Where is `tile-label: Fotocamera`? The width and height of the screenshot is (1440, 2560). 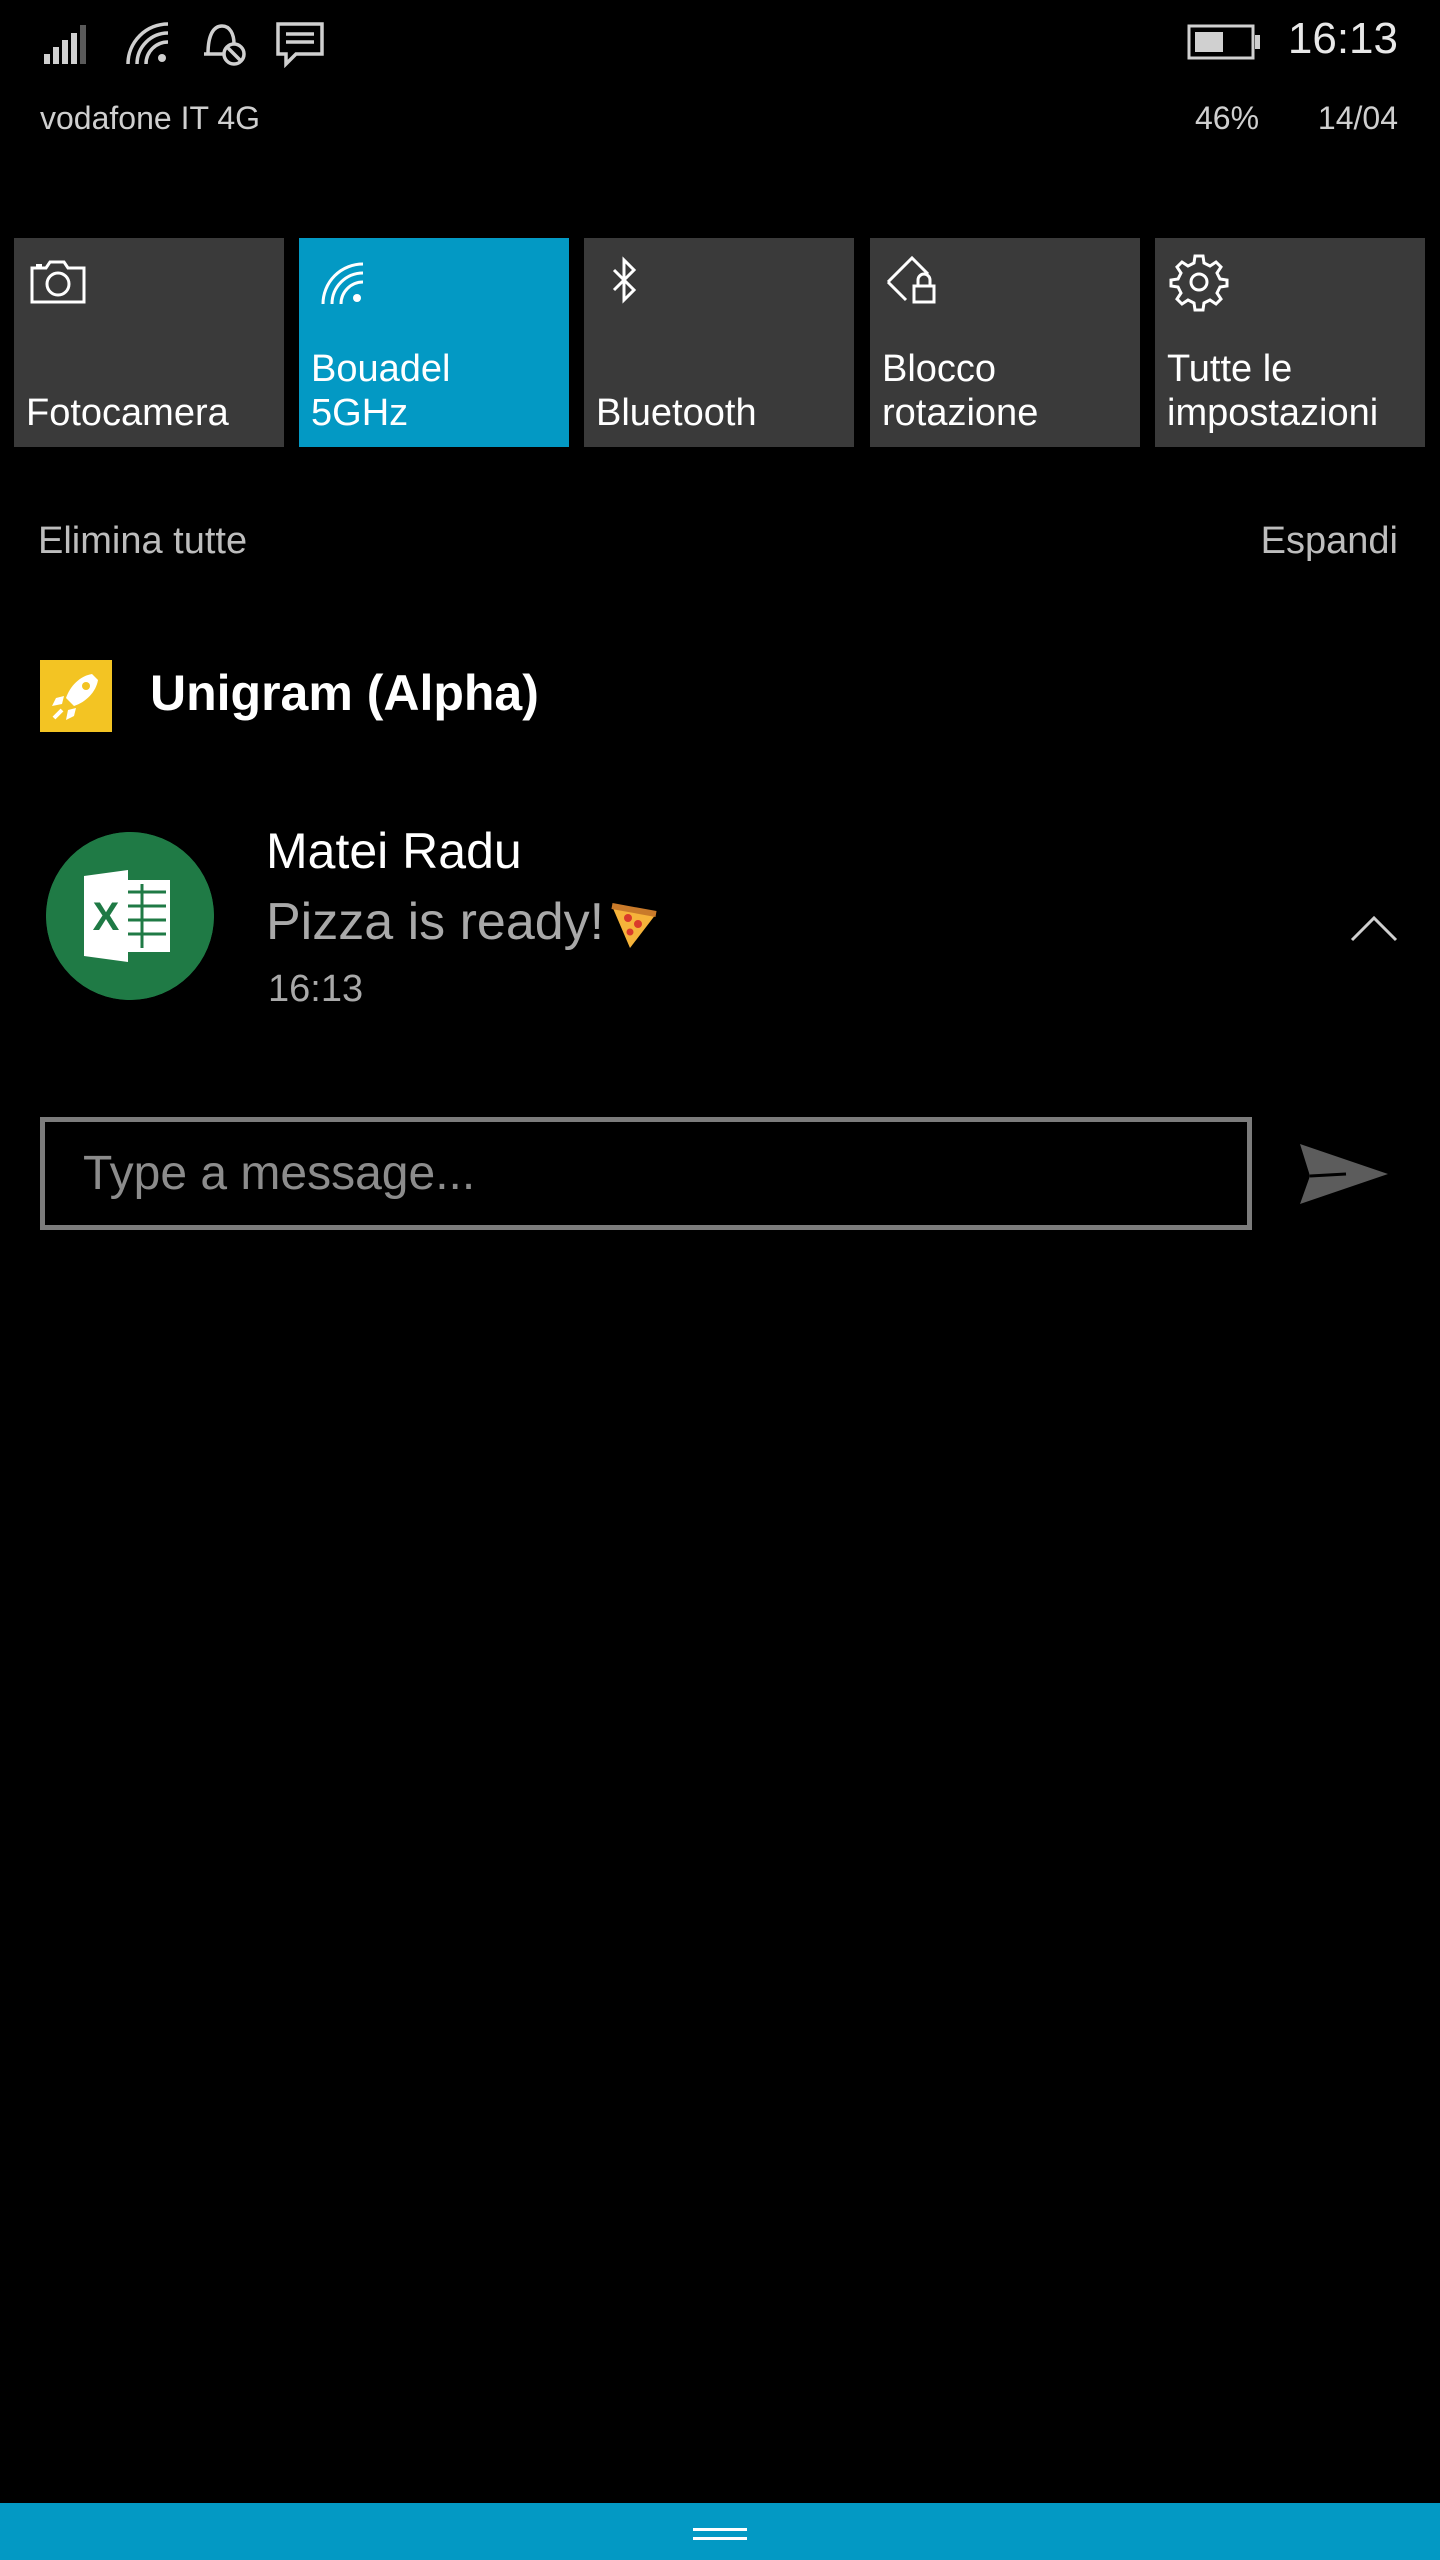 tile-label: Fotocamera is located at coordinates (127, 413).